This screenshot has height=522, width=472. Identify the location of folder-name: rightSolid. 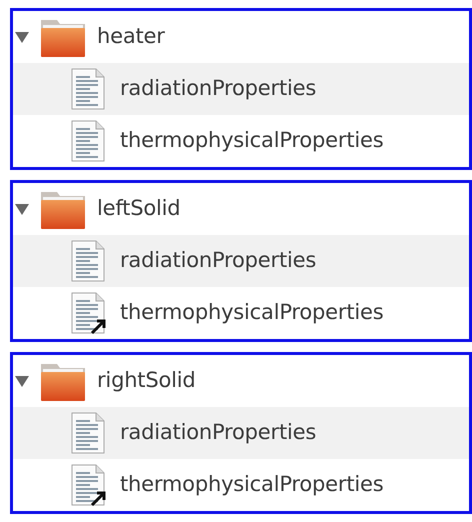
(146, 381).